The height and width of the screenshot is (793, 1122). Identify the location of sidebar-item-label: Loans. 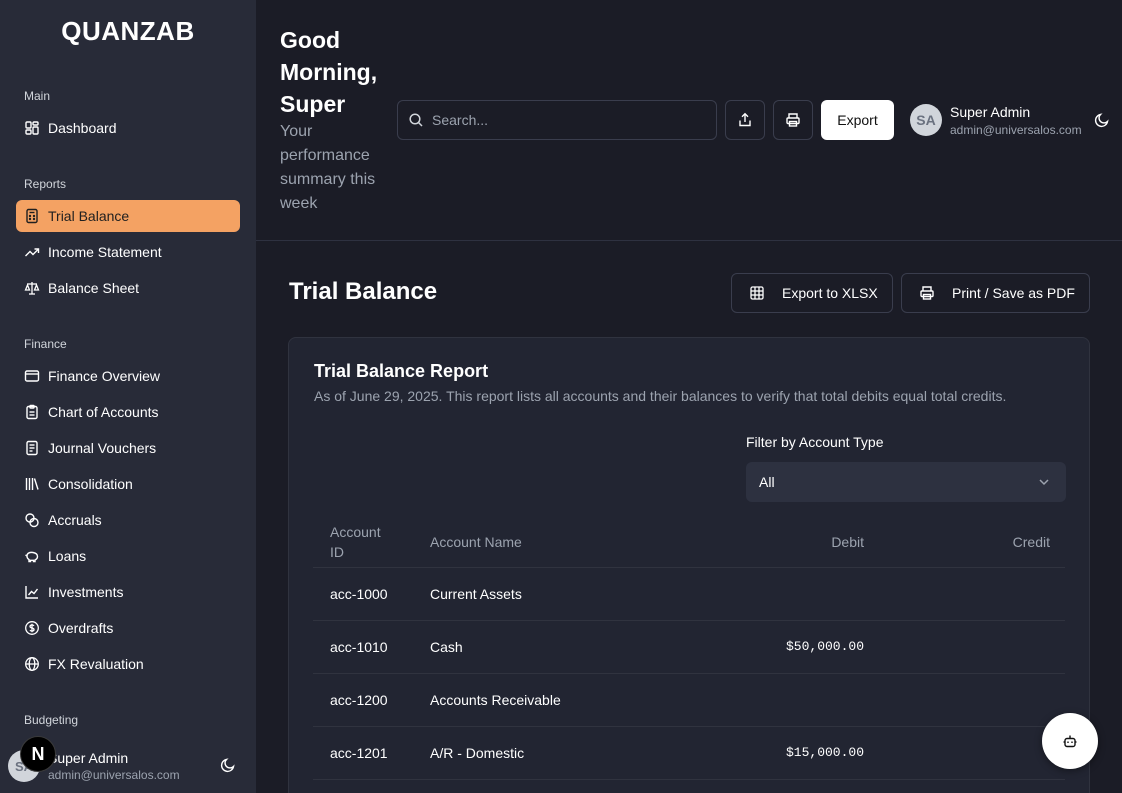
(67, 556).